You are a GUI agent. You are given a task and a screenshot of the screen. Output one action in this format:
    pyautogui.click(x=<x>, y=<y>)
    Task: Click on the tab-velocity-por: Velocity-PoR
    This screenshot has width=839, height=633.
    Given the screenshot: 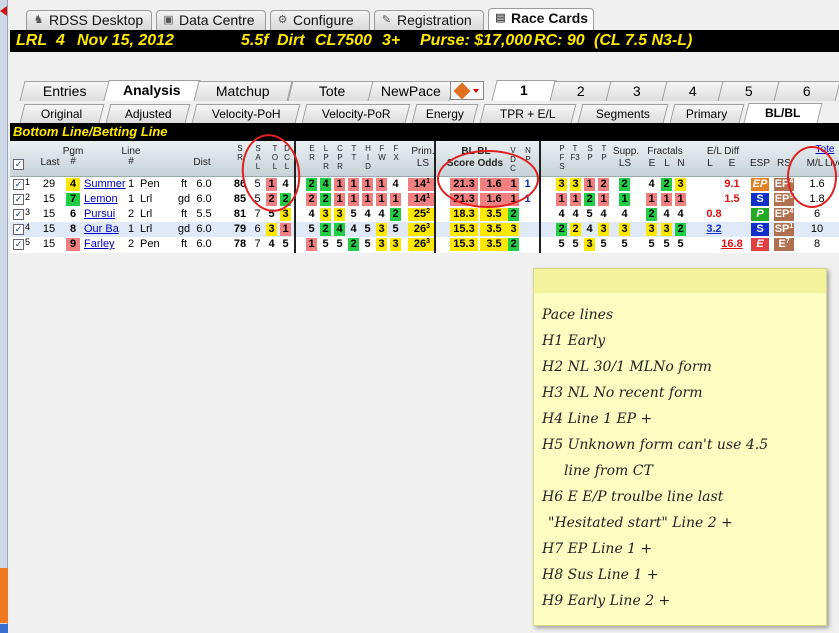 What is the action you would take?
    pyautogui.click(x=356, y=113)
    